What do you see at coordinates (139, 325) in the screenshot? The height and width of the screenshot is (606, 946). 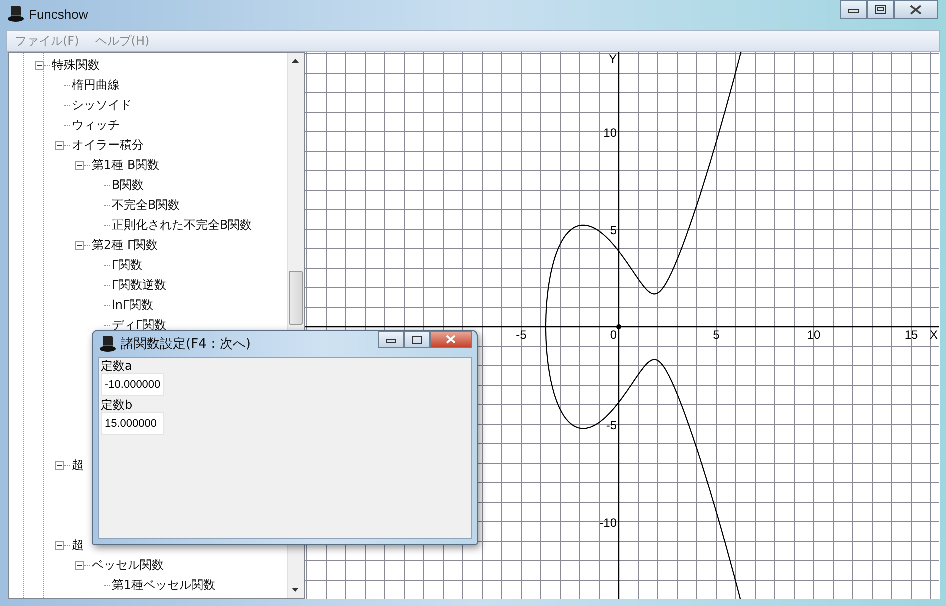 I see `tree-item: ディΓ関数` at bounding box center [139, 325].